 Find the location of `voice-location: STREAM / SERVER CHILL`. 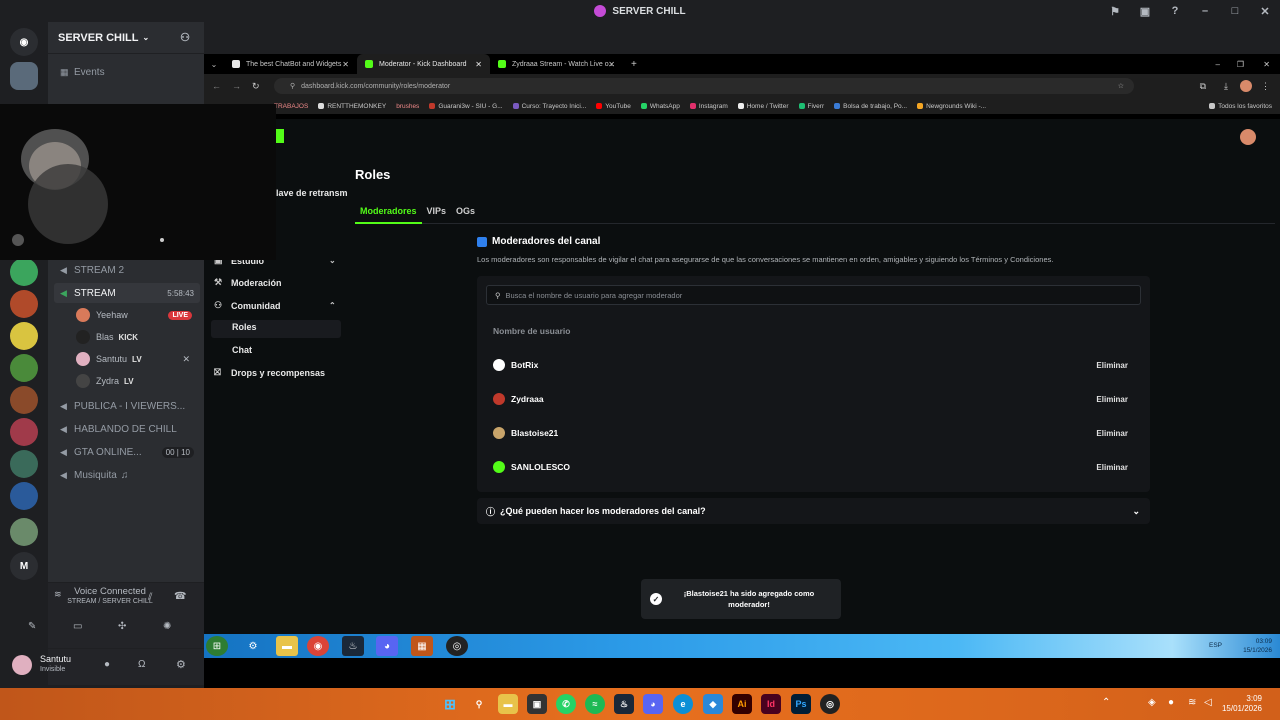

voice-location: STREAM / SERVER CHILL is located at coordinates (110, 601).